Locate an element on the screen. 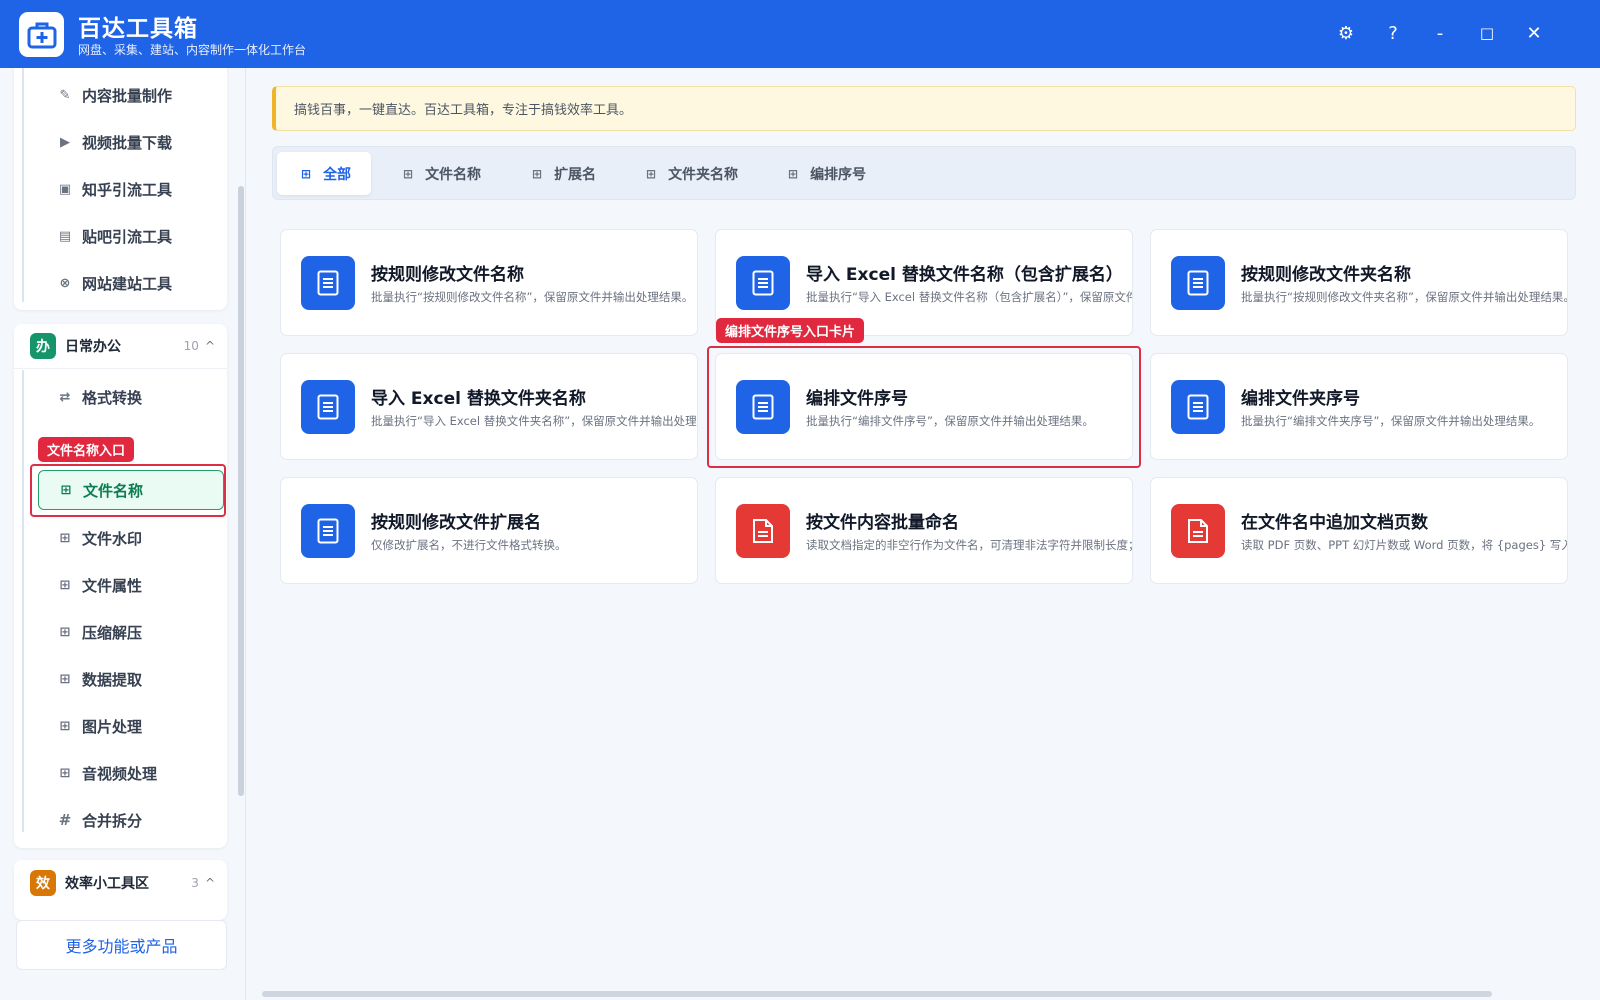 The height and width of the screenshot is (1000, 1600). tree-line is located at coordinates (23, 185).